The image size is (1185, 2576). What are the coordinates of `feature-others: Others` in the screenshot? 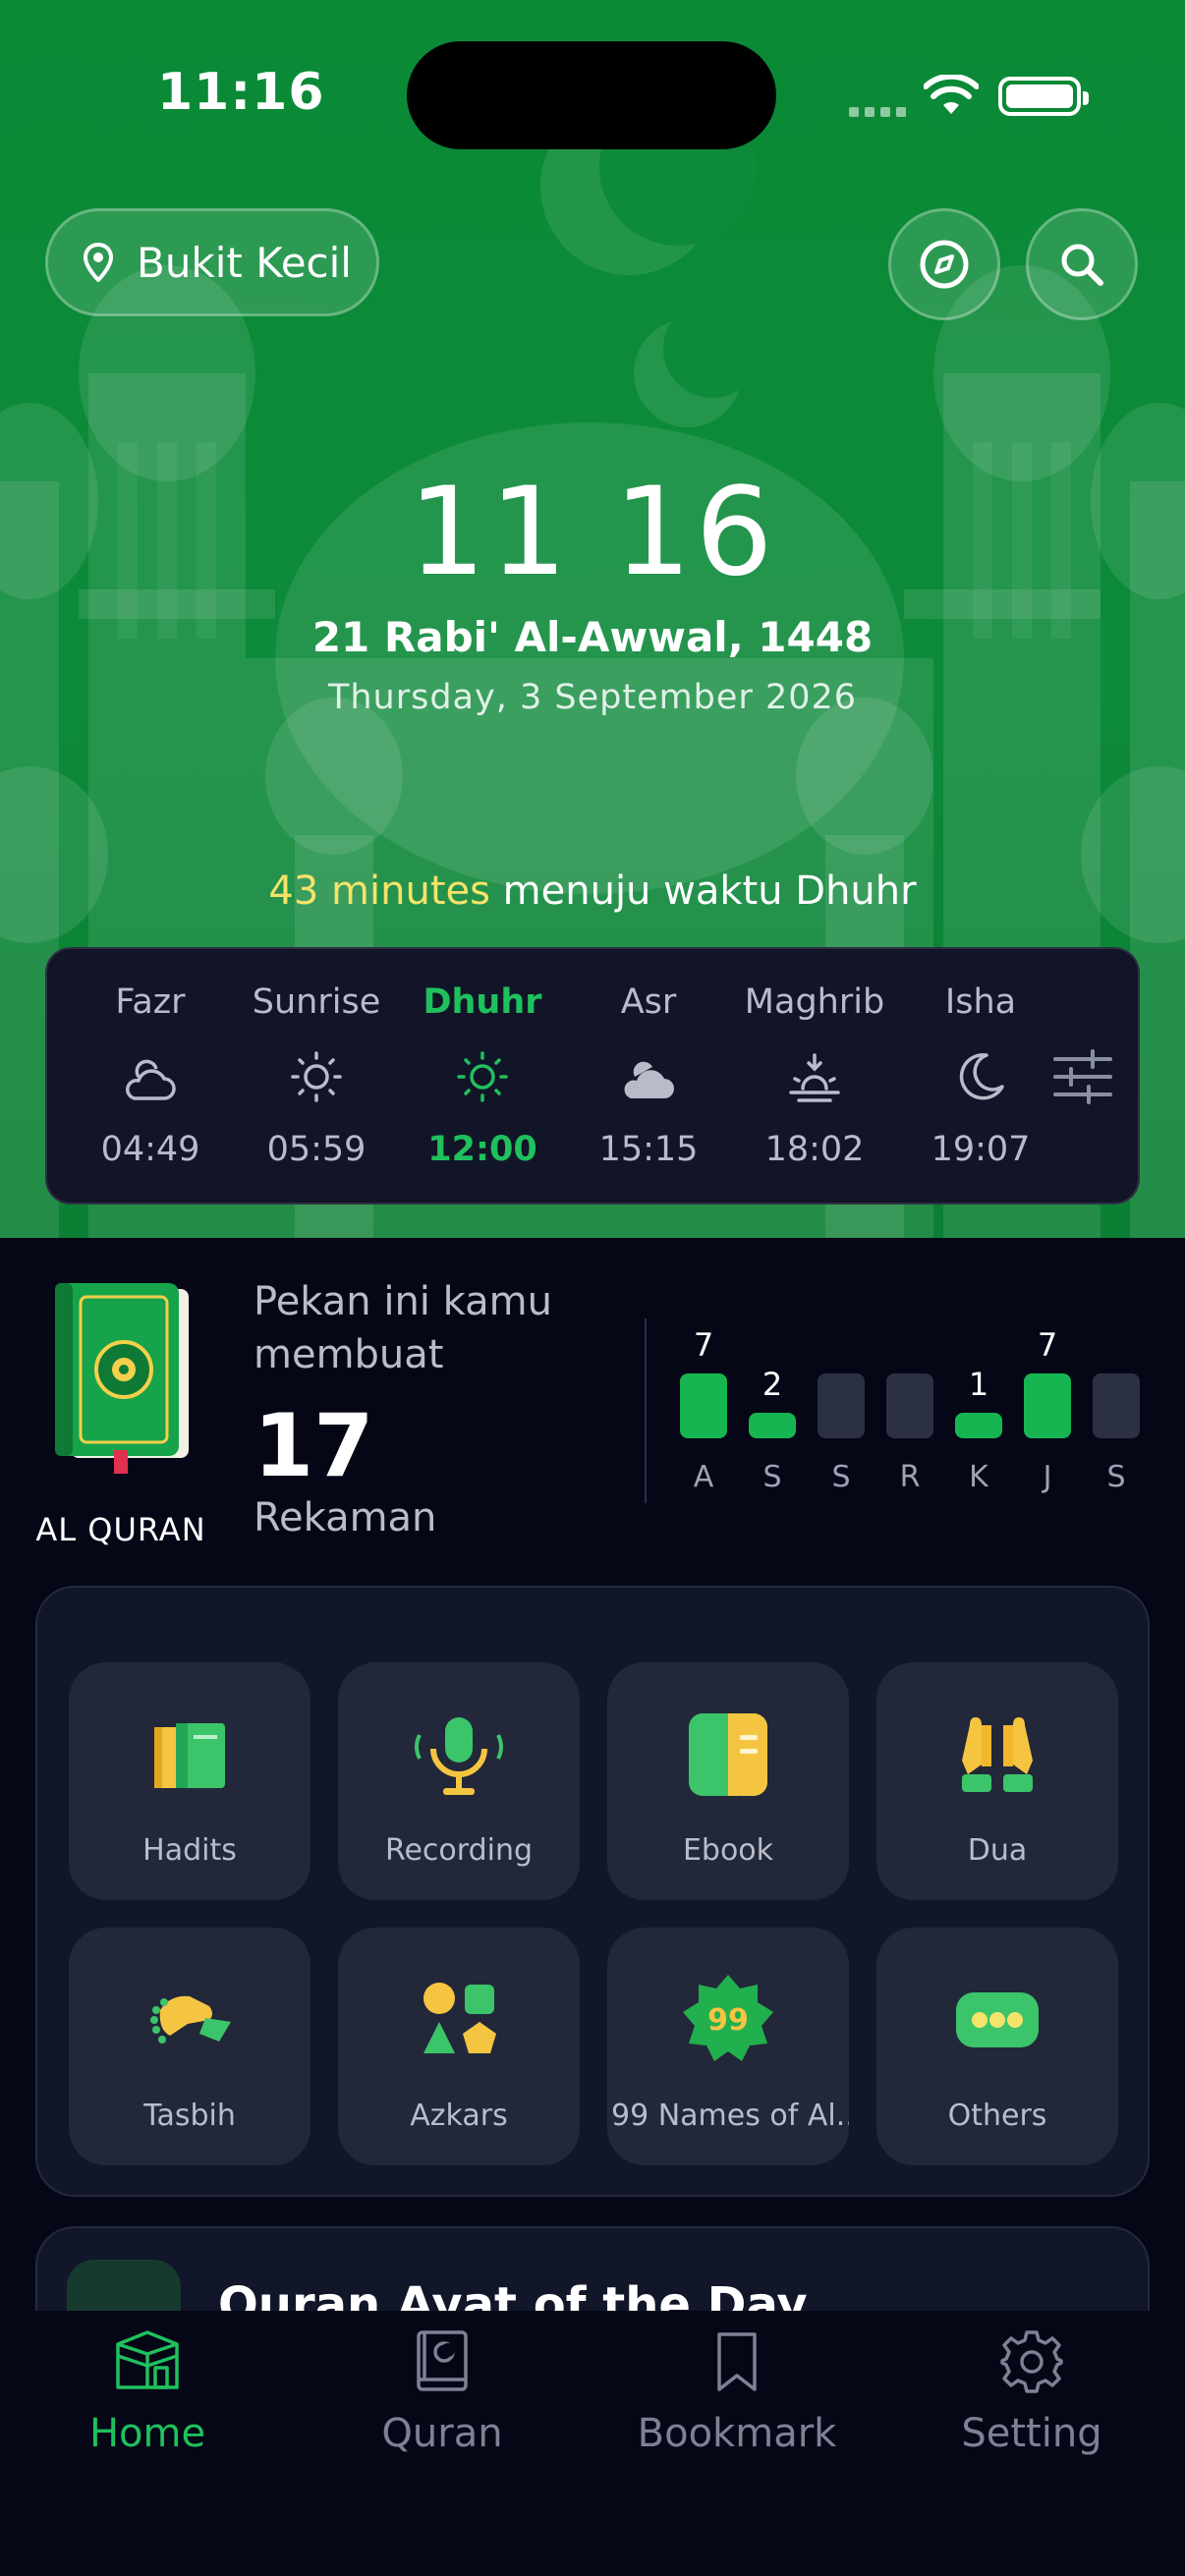 It's located at (997, 2046).